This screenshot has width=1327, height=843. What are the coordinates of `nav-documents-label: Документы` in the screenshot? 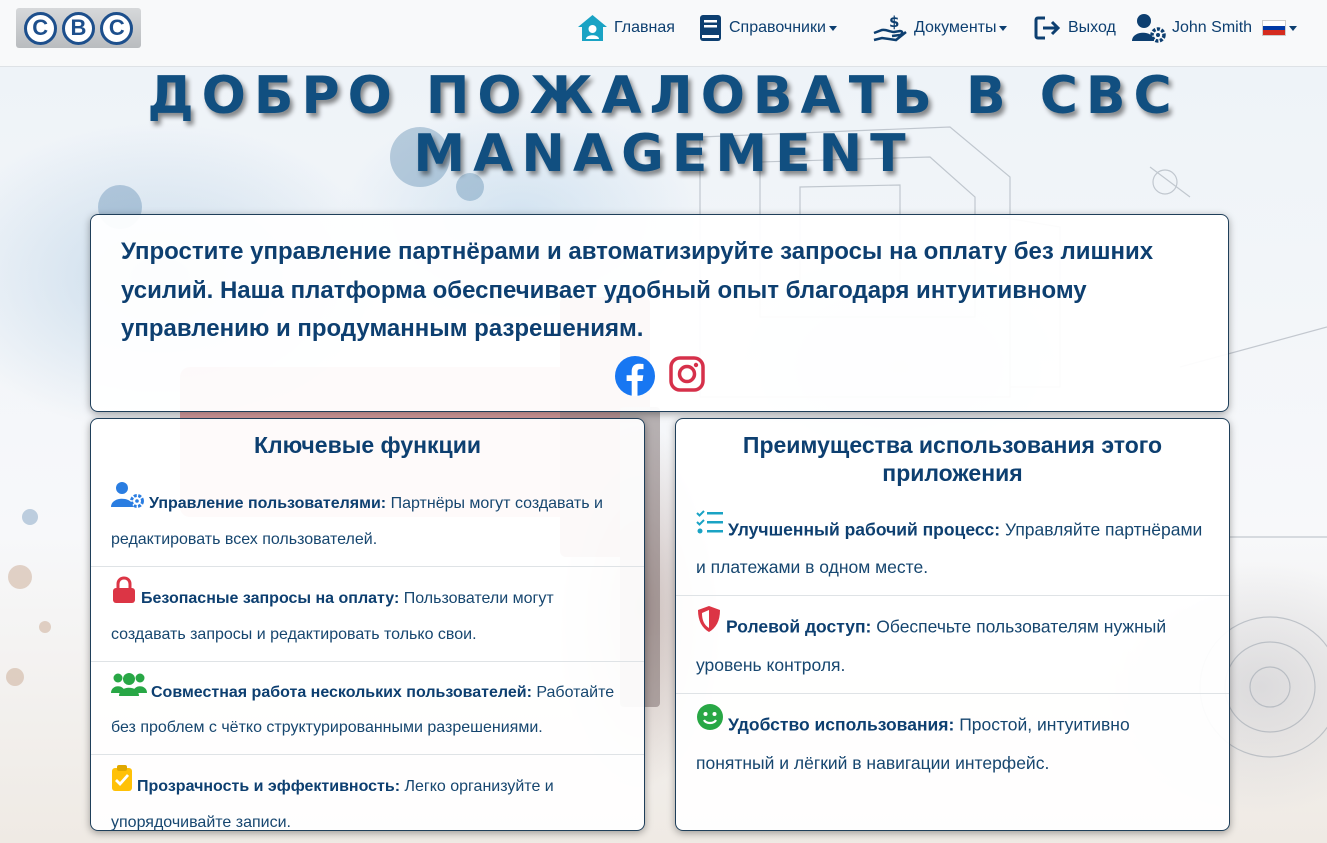 It's located at (955, 27).